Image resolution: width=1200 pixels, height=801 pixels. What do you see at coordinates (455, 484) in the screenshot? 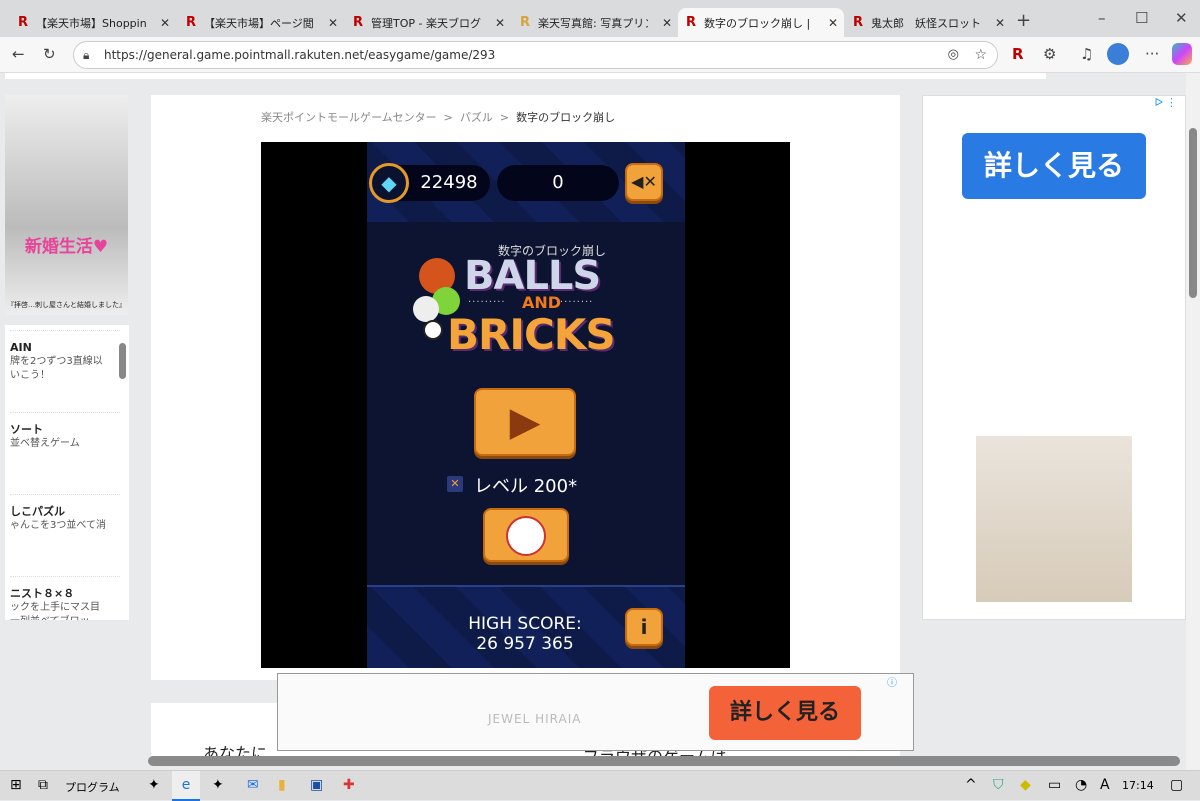
I see `level-toggle-checkbox: ✕` at bounding box center [455, 484].